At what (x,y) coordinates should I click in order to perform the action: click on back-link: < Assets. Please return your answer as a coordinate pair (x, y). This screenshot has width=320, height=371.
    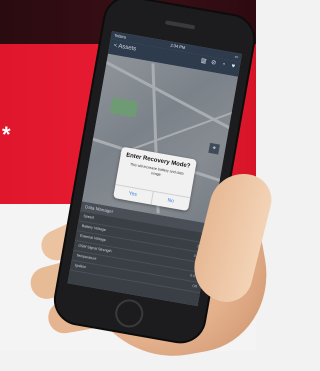
    Looking at the image, I should click on (125, 48).